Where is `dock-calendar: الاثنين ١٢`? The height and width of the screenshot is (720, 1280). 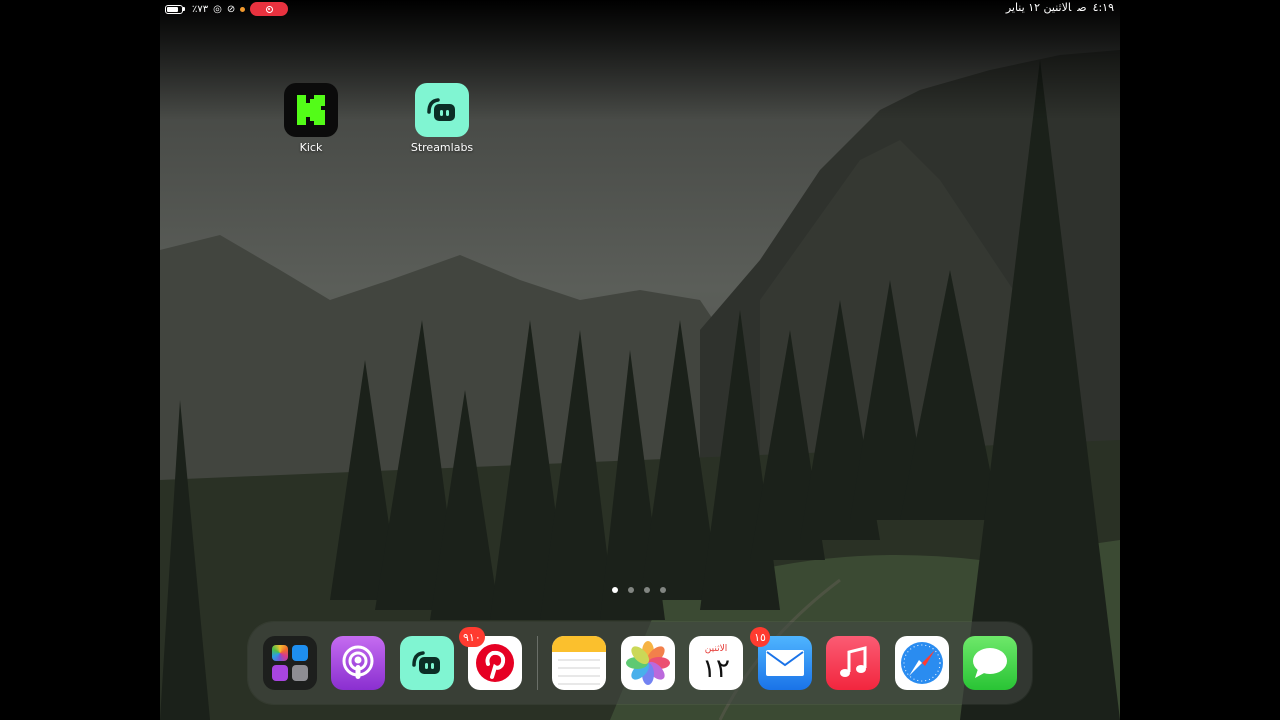
dock-calendar: الاثنين ١٢ is located at coordinates (716, 663).